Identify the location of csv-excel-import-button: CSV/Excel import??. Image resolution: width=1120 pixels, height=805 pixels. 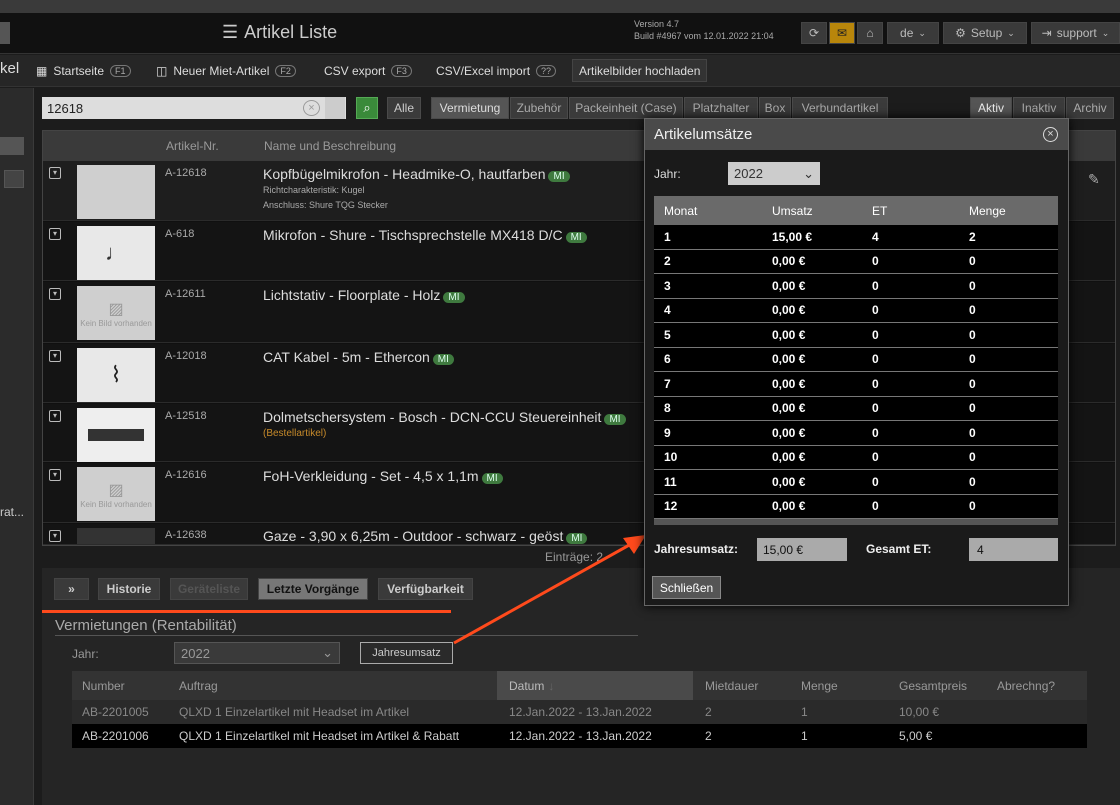
(496, 71).